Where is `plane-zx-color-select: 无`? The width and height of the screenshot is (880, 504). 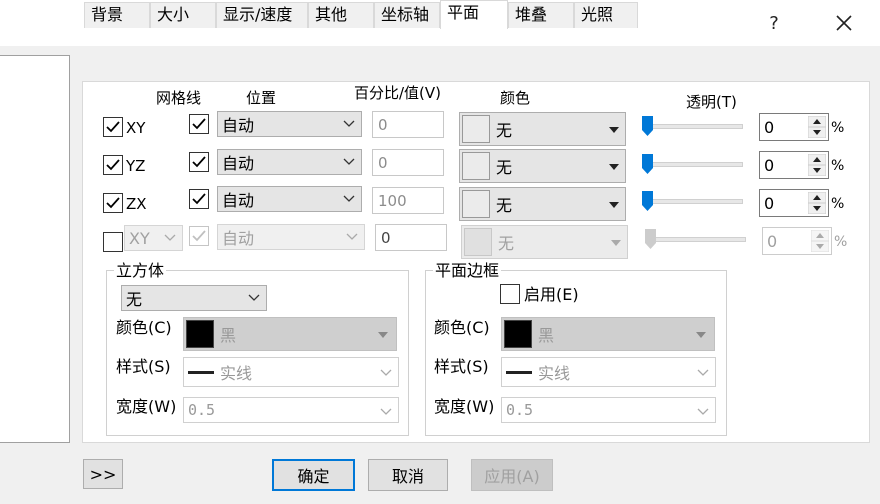 plane-zx-color-select: 无 is located at coordinates (542, 204).